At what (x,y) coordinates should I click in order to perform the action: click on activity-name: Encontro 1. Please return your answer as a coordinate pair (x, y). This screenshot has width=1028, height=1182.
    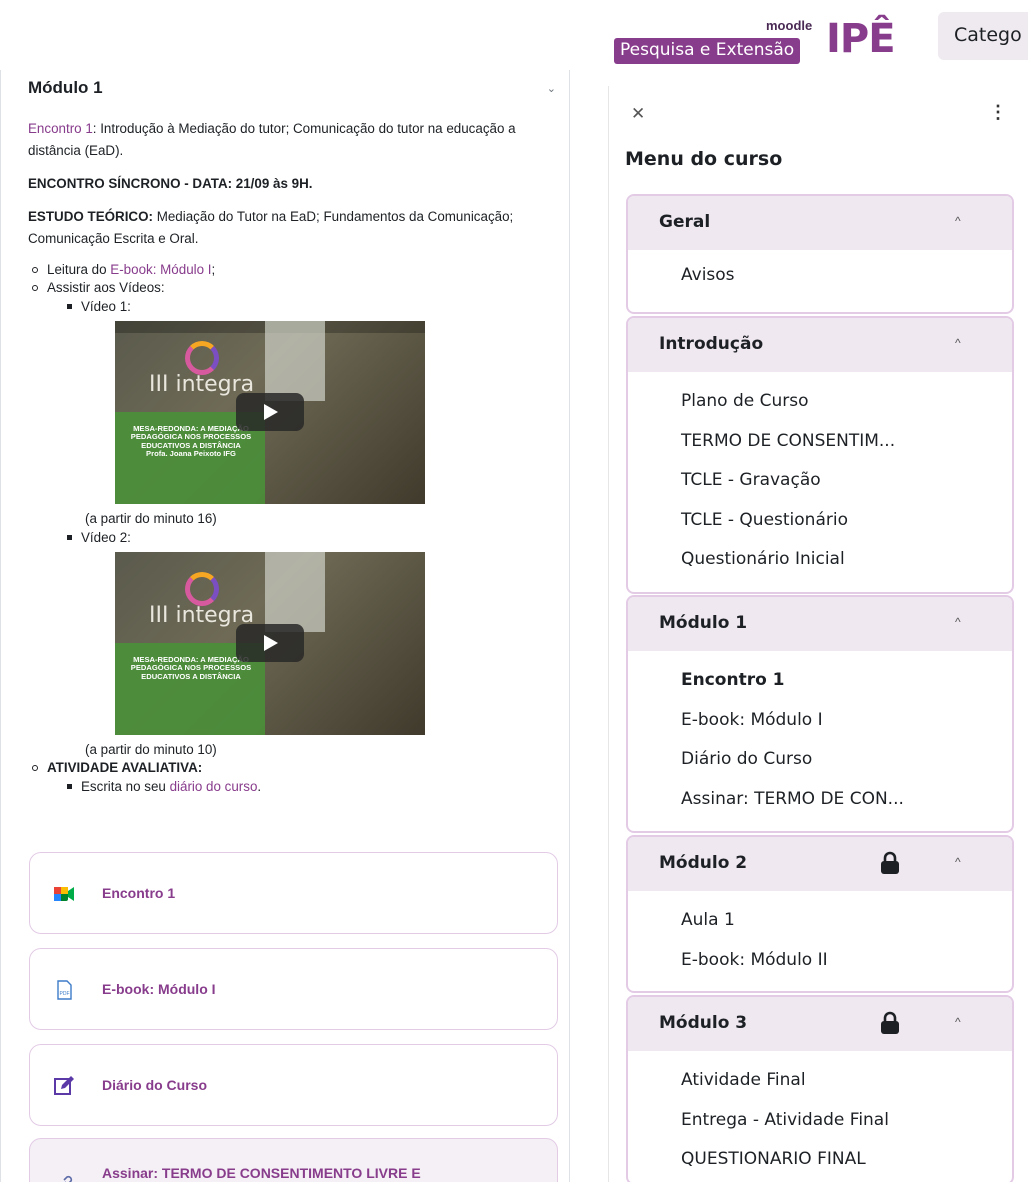
    Looking at the image, I should click on (138, 893).